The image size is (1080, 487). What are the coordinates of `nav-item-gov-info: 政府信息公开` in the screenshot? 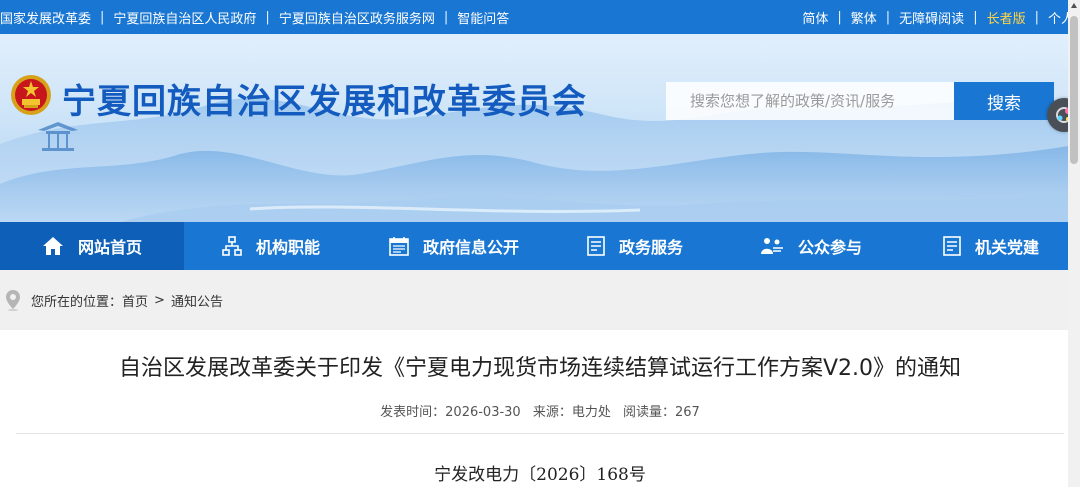 It's located at (454, 246).